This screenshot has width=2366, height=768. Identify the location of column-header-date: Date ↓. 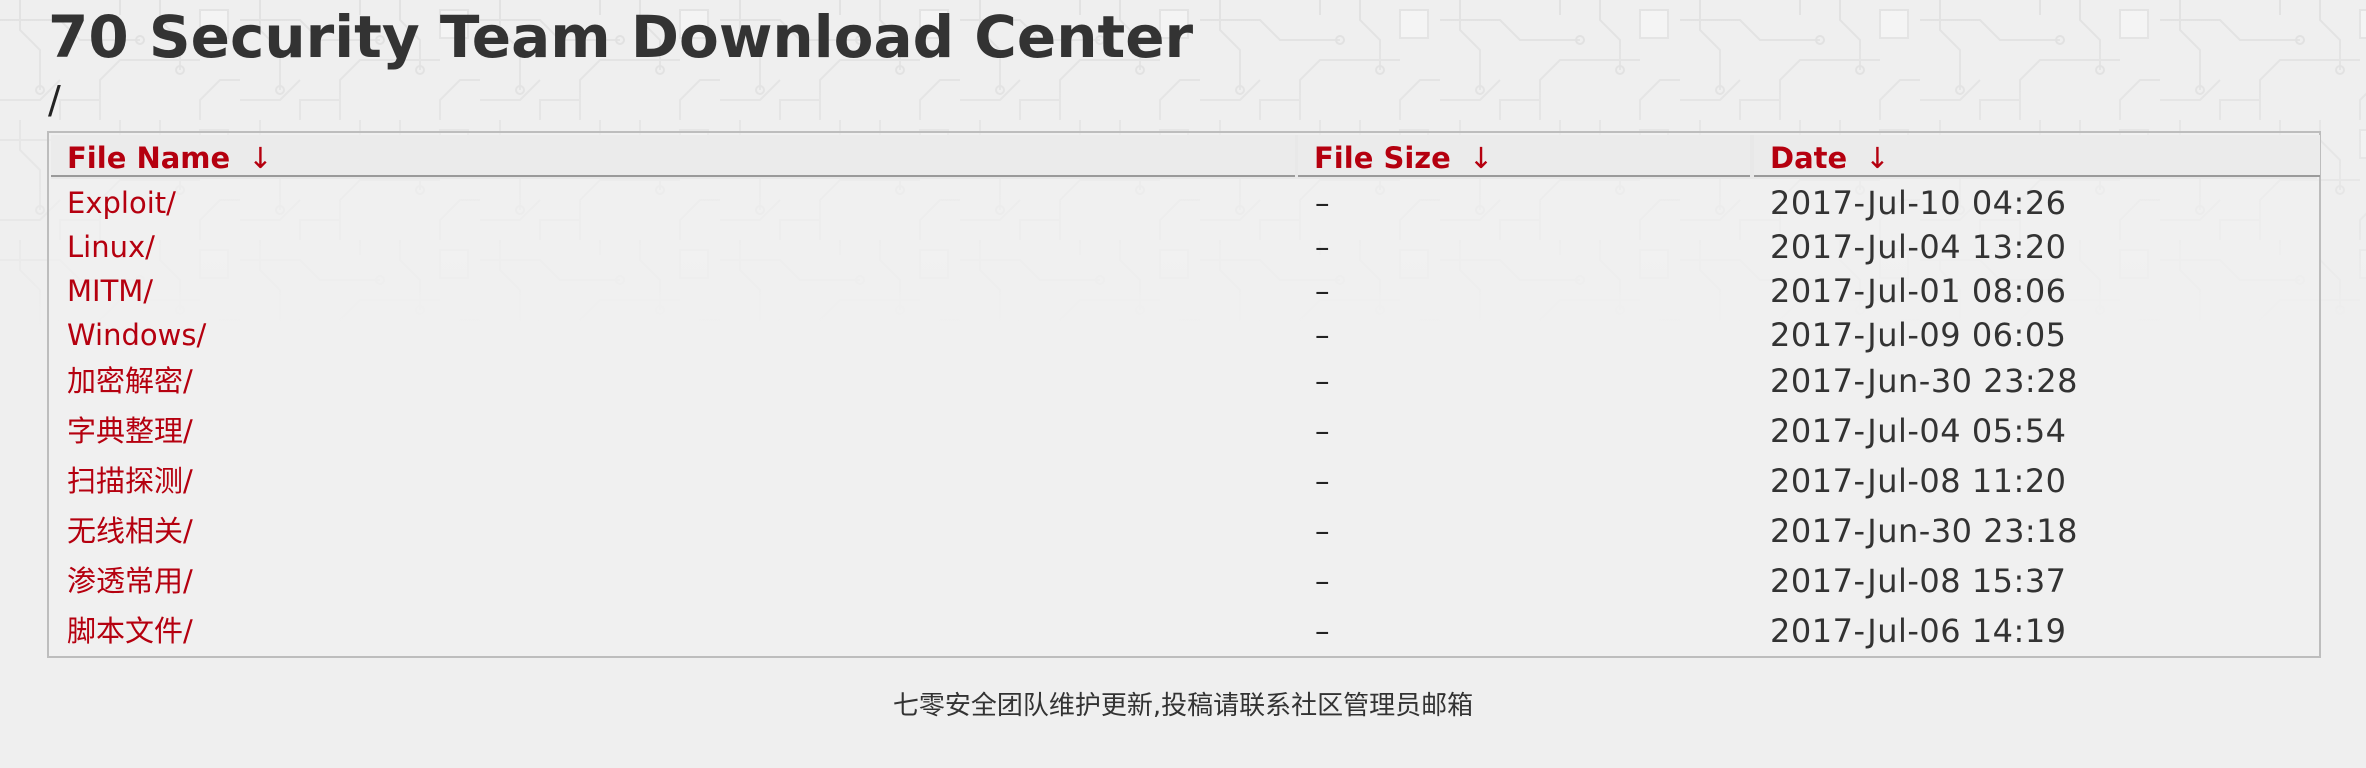
(2037, 156).